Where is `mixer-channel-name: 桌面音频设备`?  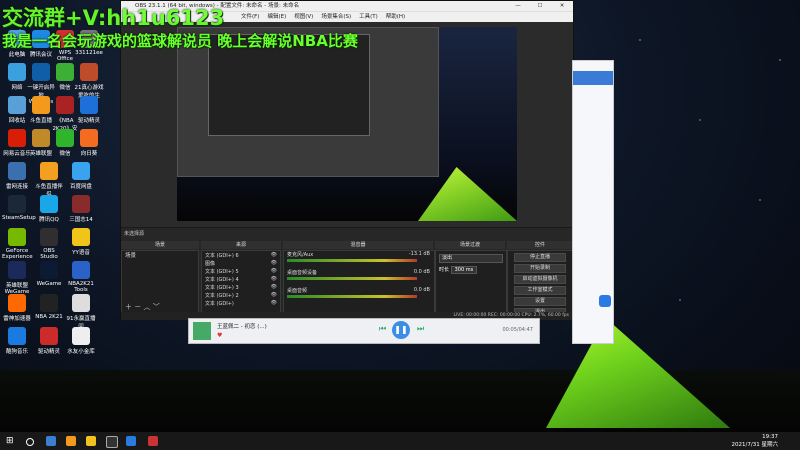 mixer-channel-name: 桌面音频设备 is located at coordinates (302, 273).